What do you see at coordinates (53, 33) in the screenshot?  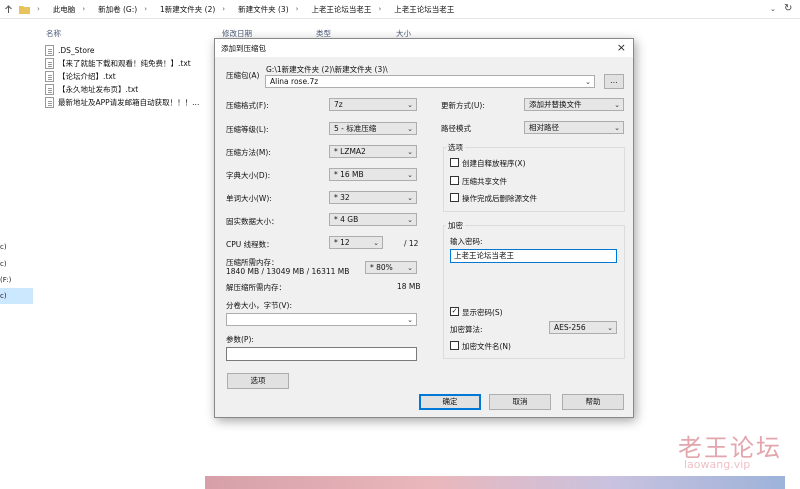 I see `column-header-name: 名称` at bounding box center [53, 33].